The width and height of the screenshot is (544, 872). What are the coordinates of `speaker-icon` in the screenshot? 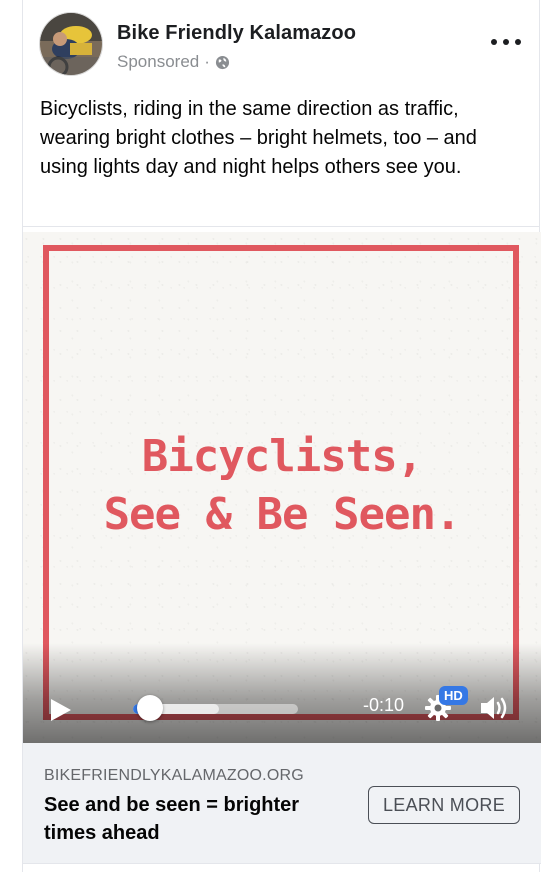 It's located at (494, 708).